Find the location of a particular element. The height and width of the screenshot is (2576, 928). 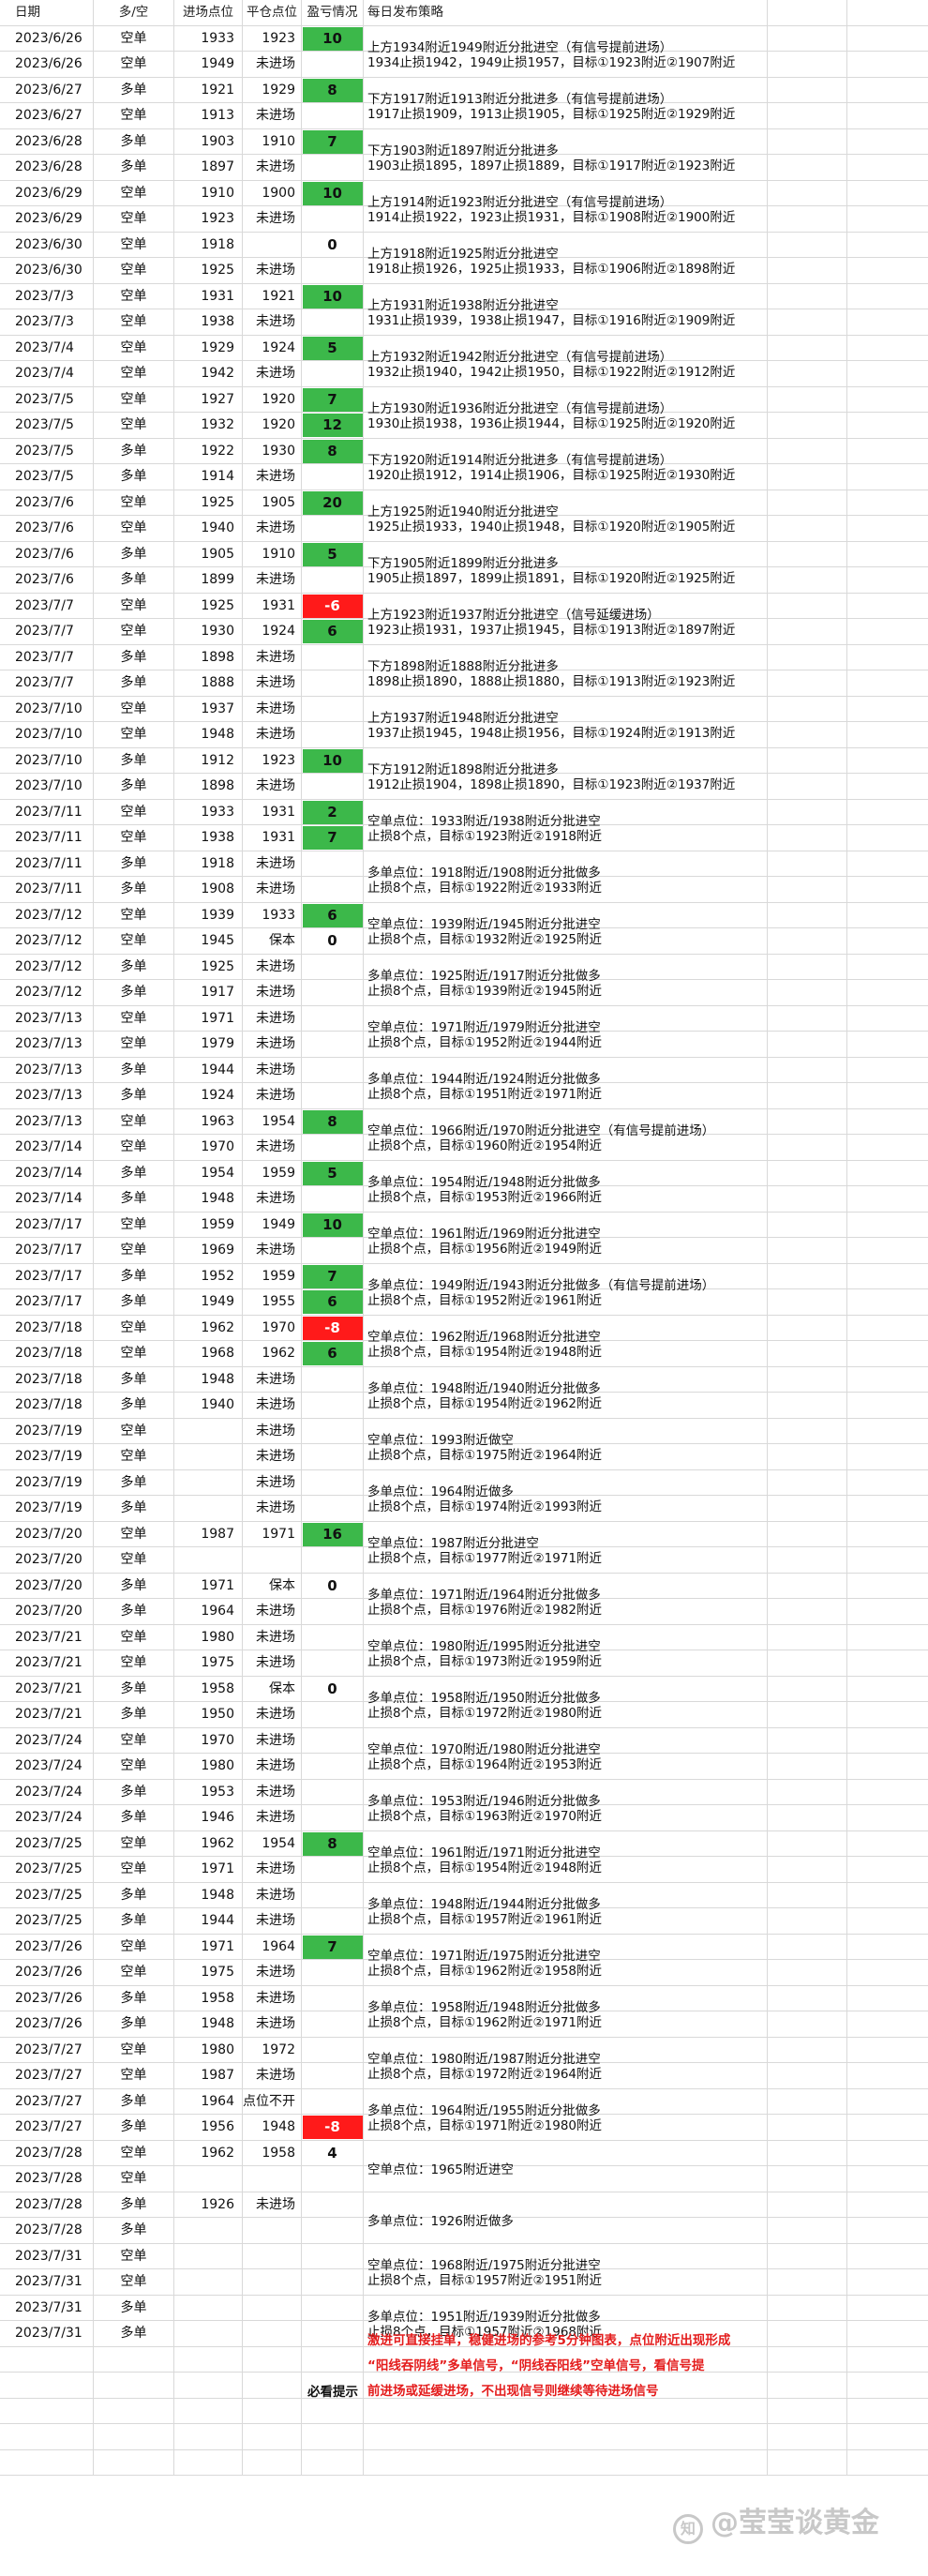

entry-cell: 1924 is located at coordinates (209, 1096).